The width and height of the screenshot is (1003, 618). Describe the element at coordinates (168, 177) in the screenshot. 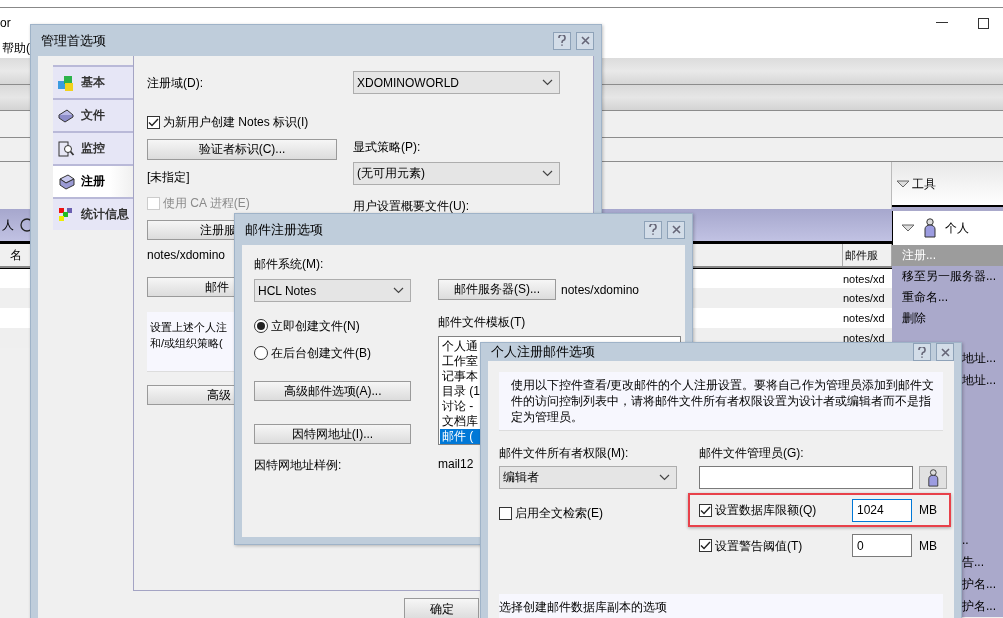

I see `certifier-value: [未指定]` at that location.